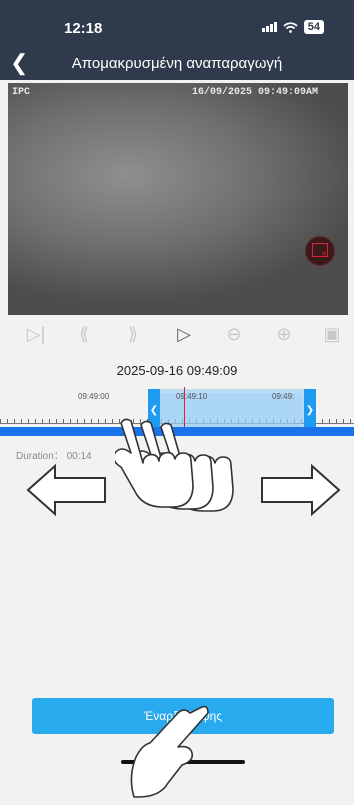 This screenshot has height=805, width=354. What do you see at coordinates (66, 490) in the screenshot?
I see `arrow-left-icon` at bounding box center [66, 490].